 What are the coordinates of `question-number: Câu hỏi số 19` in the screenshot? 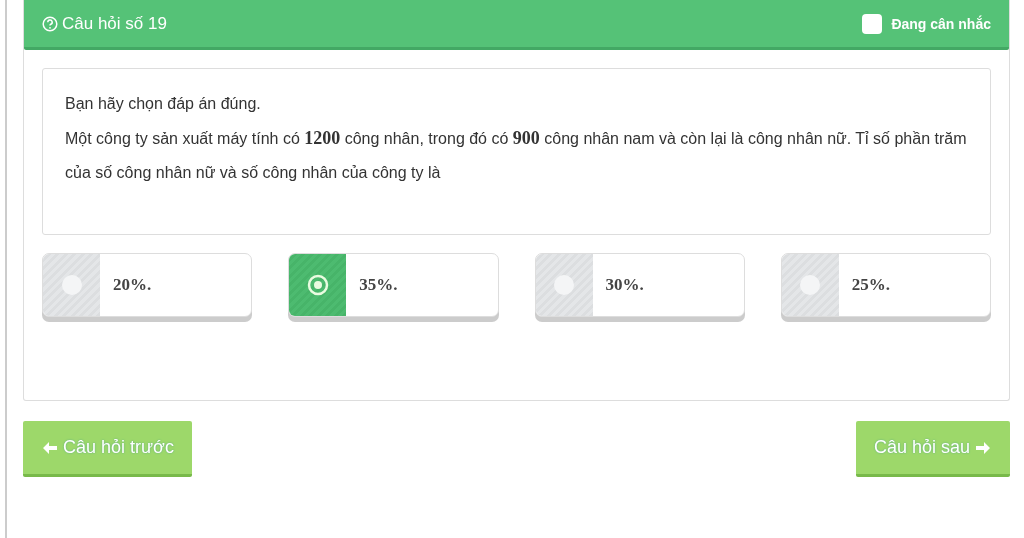 It's located at (114, 23).